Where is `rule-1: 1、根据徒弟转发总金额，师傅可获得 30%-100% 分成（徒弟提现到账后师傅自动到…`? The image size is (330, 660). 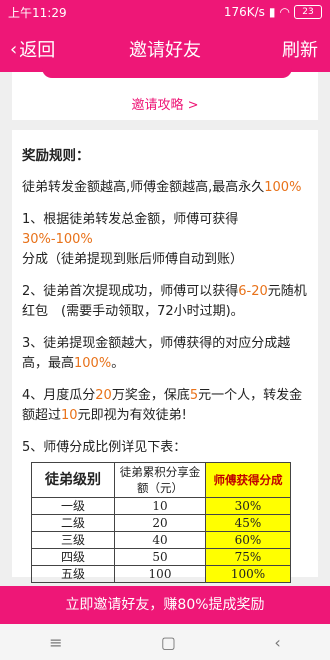 rule-1: 1、根据徒弟转发总金额，师傅可获得 30%-100% 分成（徒弟提现到账后师傅自动到… is located at coordinates (165, 240).